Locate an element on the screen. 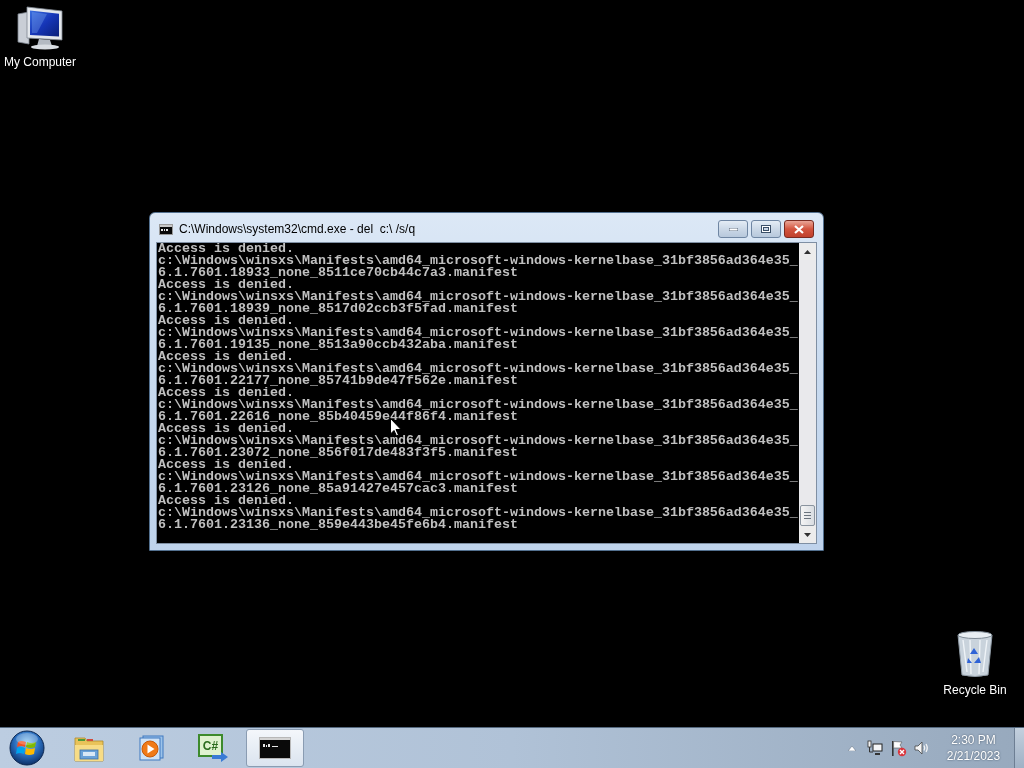 The height and width of the screenshot is (768, 1024). console-line: 6.1.7601.23126_none_85a91427e457cac3.manifest is located at coordinates (338, 489).